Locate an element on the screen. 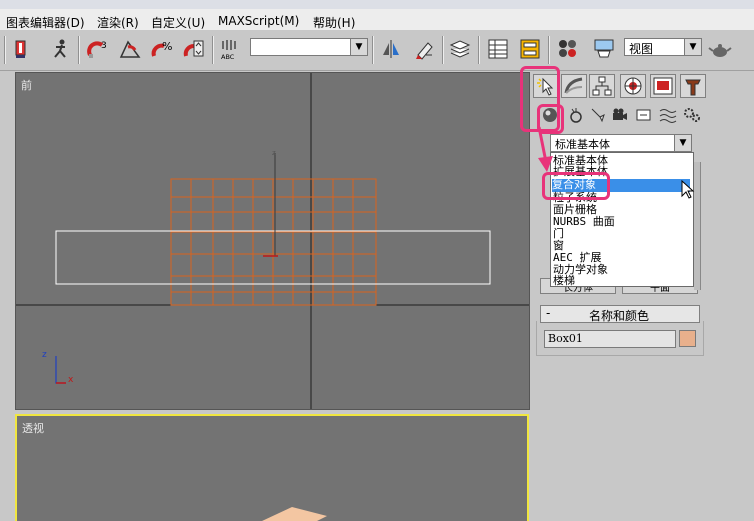 Image resolution: width=754 pixels, height=521 pixels. view-combo: 视图 ▼ is located at coordinates (663, 47).